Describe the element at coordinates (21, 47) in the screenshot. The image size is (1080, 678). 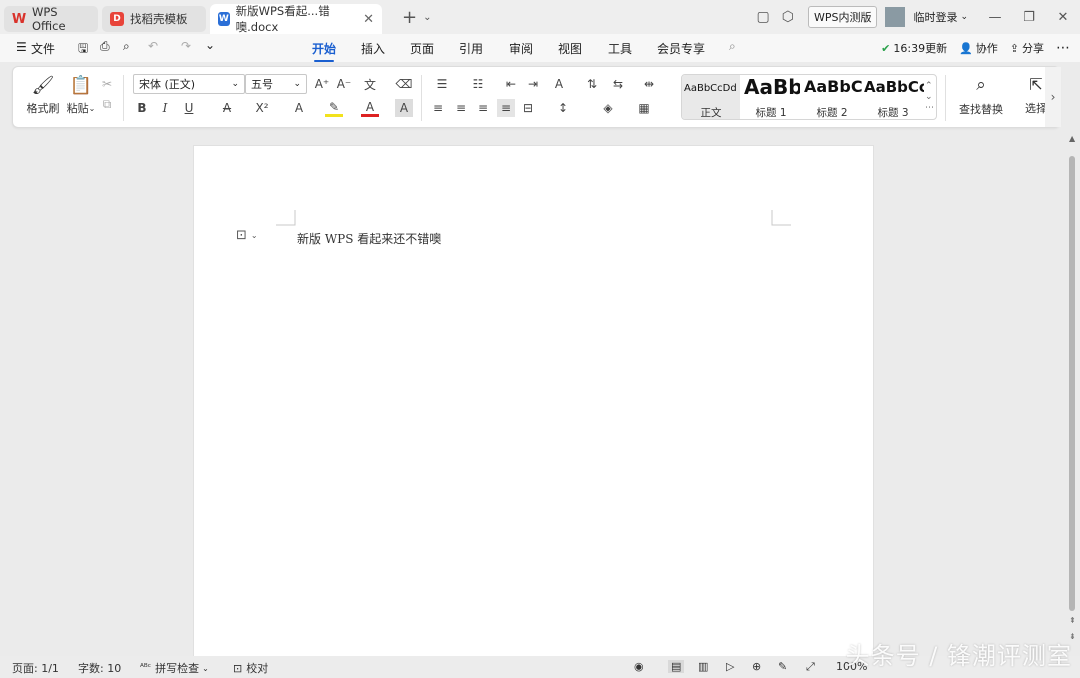
I see `hamburger-icon: ☰` at that location.